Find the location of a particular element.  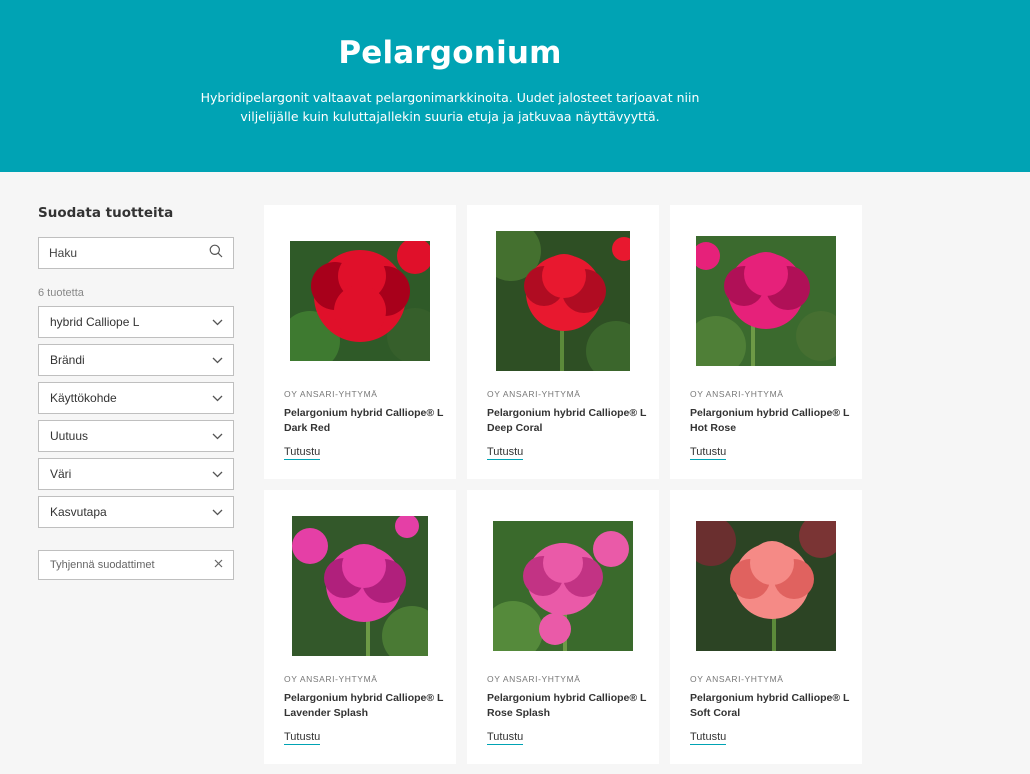

search-icon is located at coordinates (216, 253).